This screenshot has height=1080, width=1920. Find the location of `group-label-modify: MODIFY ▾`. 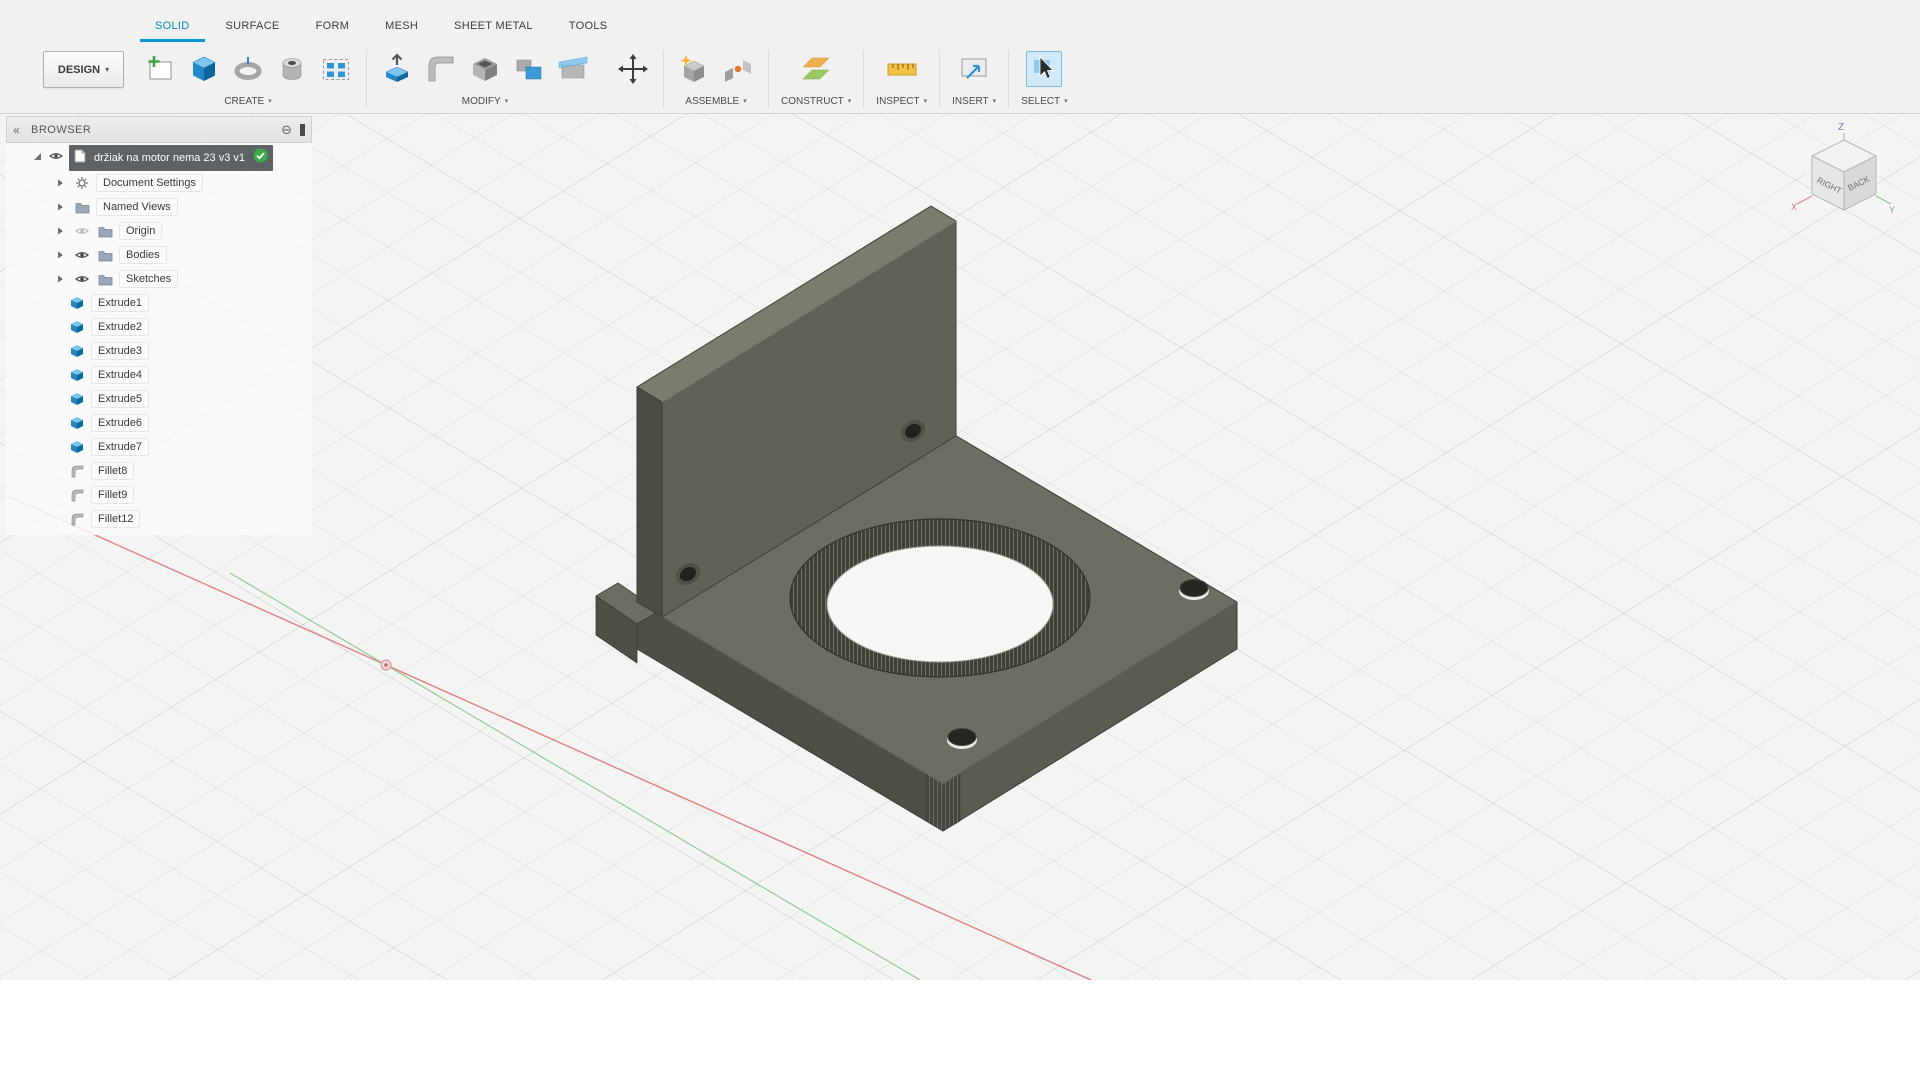

group-label-modify: MODIFY ▾ is located at coordinates (485, 101).